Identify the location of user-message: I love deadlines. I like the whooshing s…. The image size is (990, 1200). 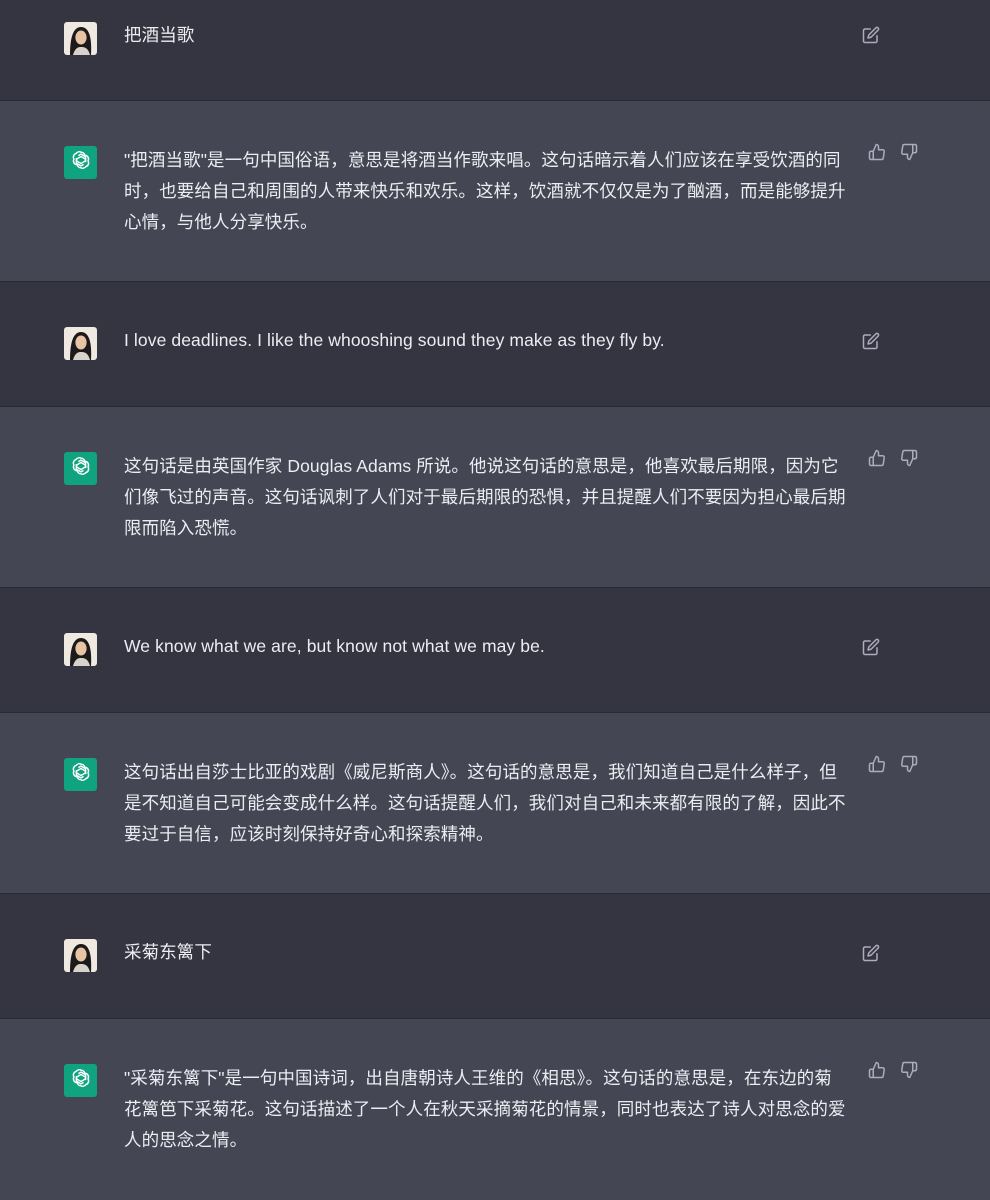
(495, 344).